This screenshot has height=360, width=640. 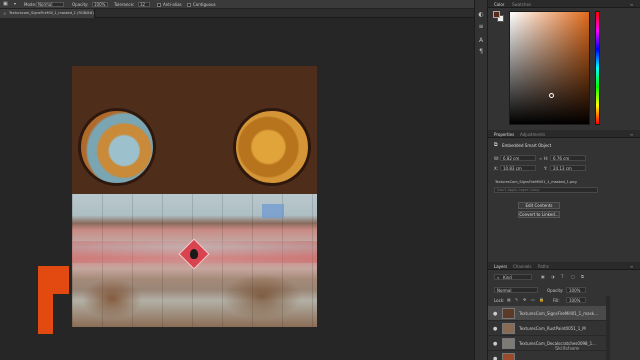 I want to click on tab-channels: Channels, so click(x=522, y=266).